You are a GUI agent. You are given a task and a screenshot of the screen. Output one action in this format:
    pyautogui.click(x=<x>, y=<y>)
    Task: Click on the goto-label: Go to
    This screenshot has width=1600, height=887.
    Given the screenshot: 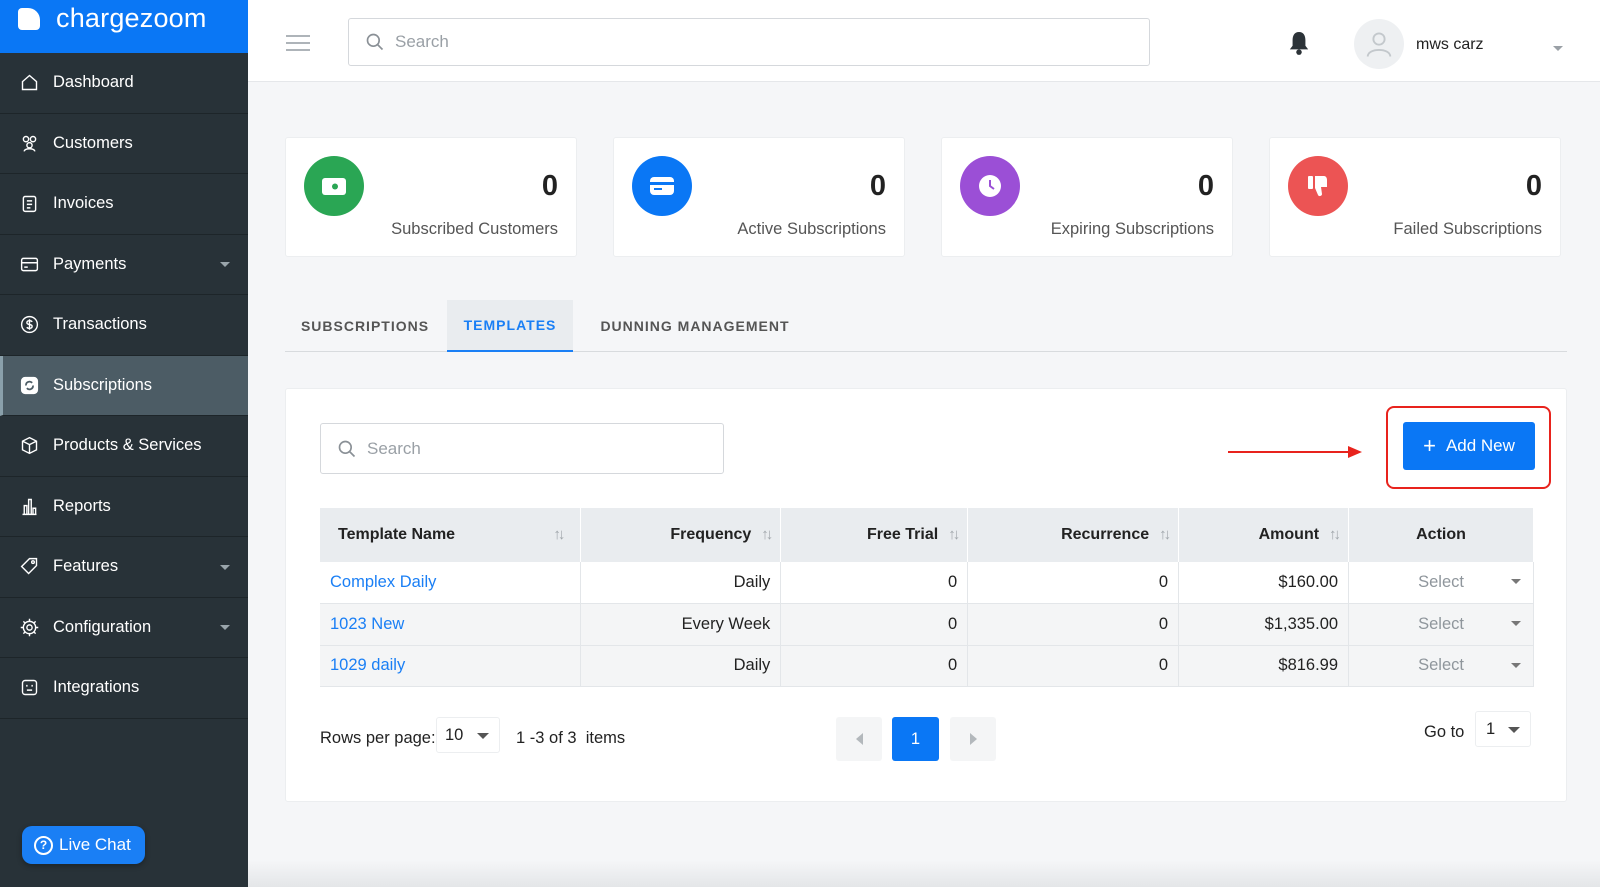 What is the action you would take?
    pyautogui.click(x=1444, y=732)
    